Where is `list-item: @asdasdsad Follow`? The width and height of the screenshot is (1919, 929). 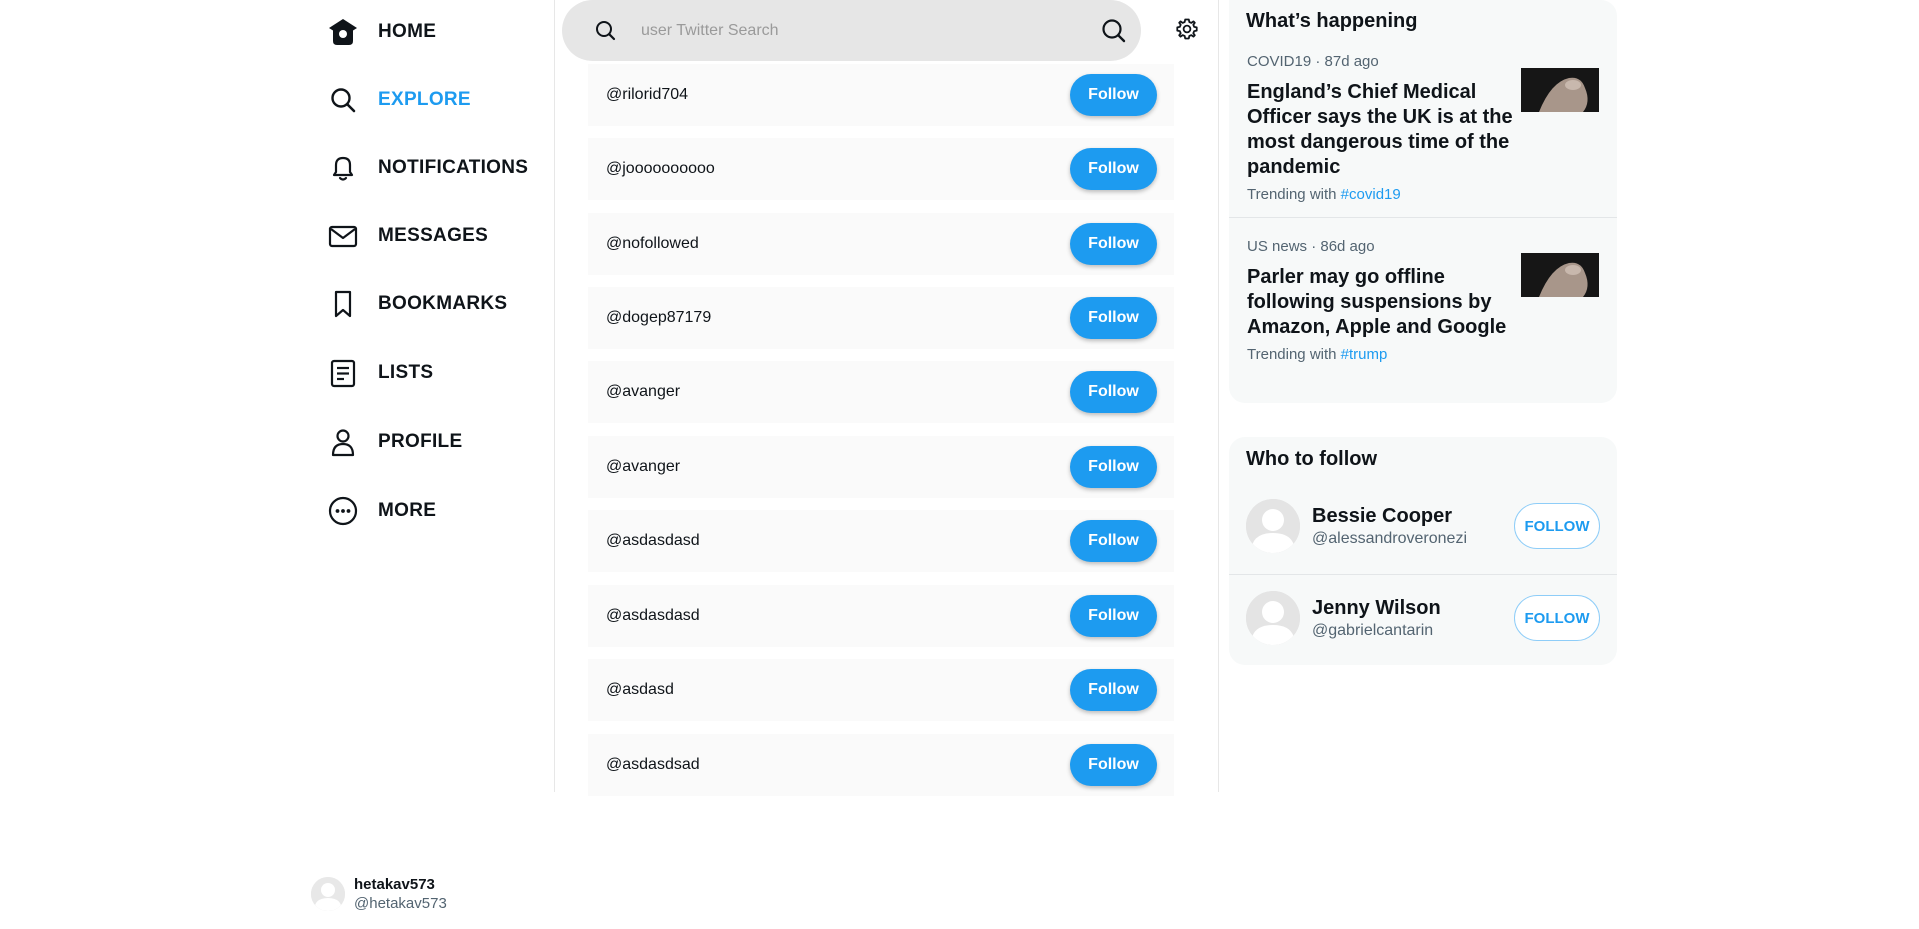
list-item: @asdasdsad Follow is located at coordinates (881, 765).